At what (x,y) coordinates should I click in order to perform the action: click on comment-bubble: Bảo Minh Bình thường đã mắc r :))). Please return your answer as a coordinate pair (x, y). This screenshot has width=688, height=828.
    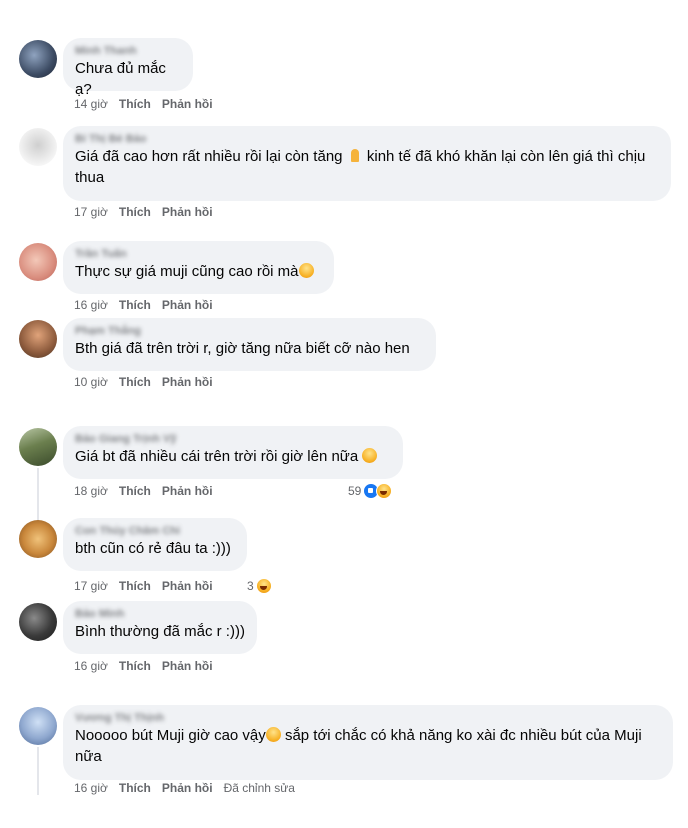
    Looking at the image, I should click on (160, 627).